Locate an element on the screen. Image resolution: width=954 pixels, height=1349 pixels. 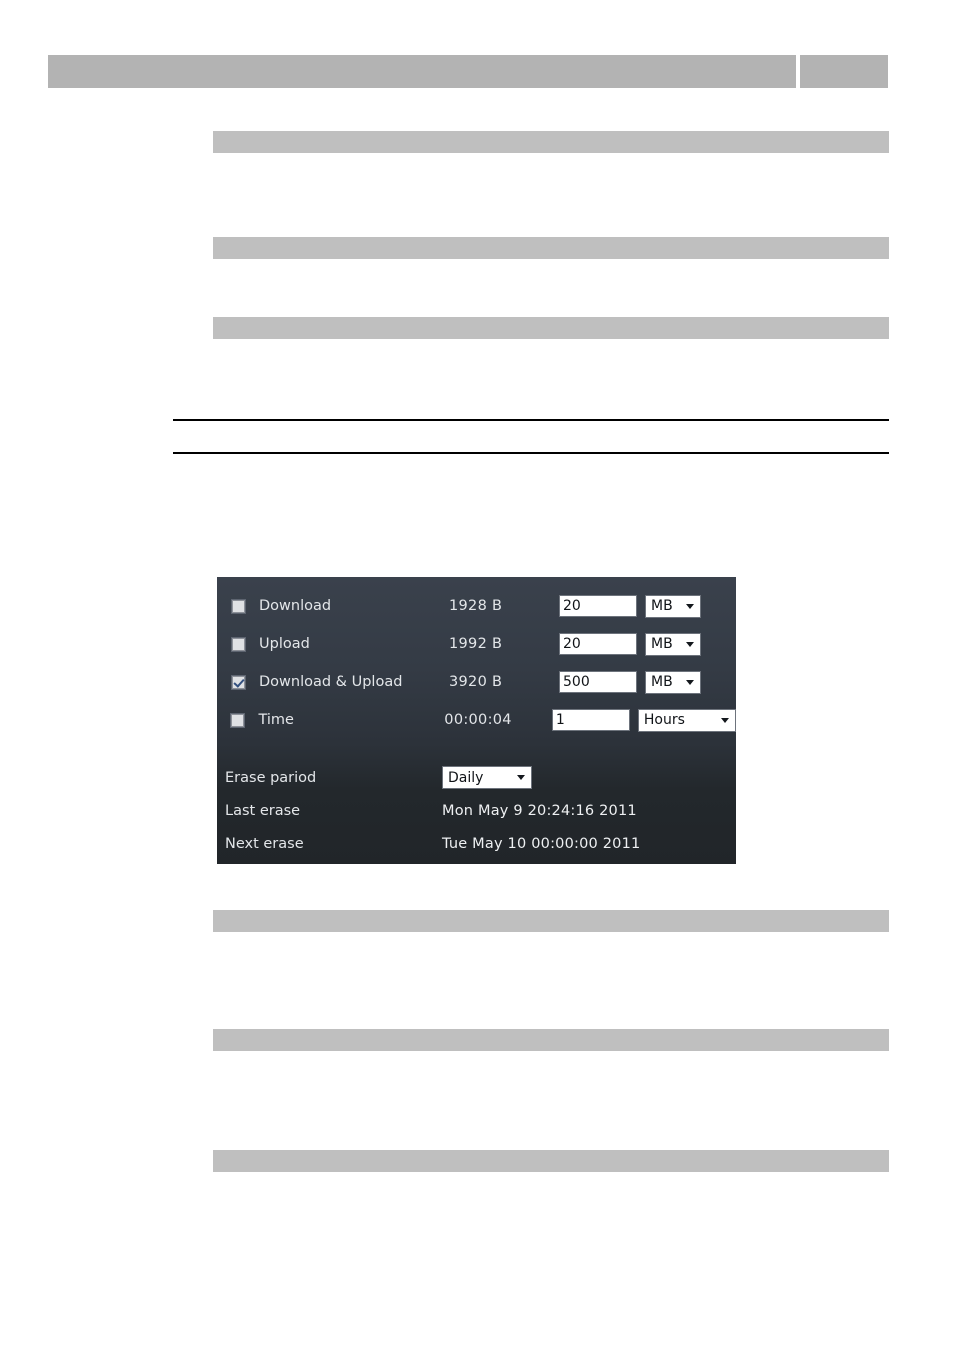
time-checkbox is located at coordinates (238, 720).